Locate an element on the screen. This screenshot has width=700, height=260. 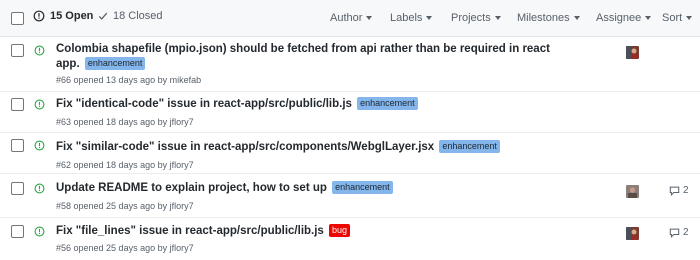
labels-filter: Labels is located at coordinates (411, 18).